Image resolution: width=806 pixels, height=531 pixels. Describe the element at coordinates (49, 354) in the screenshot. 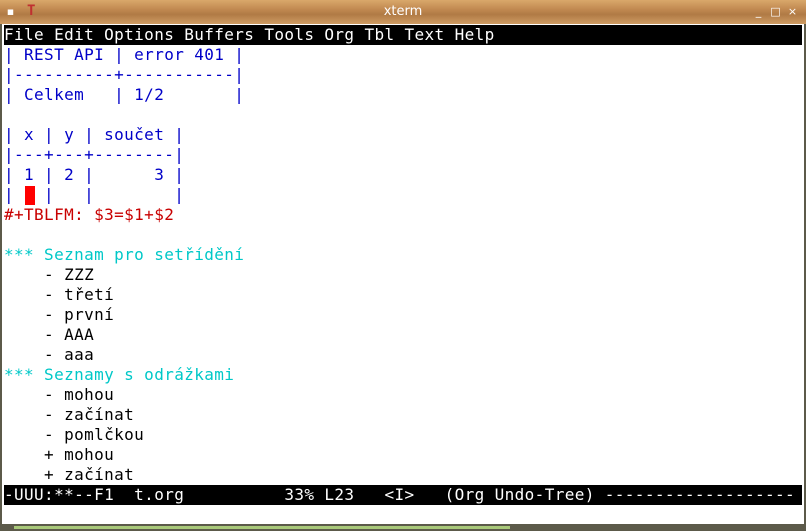

I see `buffer-line: - aaa` at that location.